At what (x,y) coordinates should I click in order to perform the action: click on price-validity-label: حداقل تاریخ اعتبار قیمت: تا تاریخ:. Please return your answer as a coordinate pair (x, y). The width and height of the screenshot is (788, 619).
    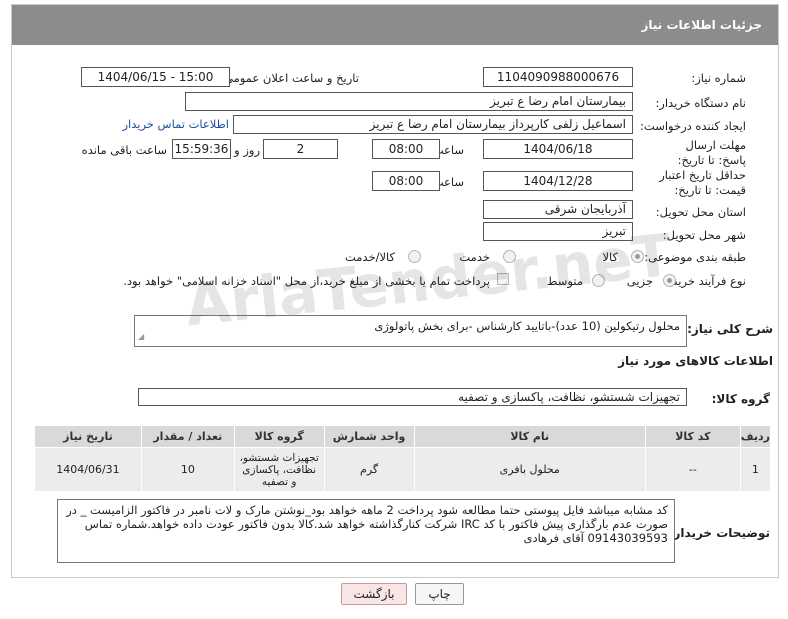
    Looking at the image, I should click on (702, 182).